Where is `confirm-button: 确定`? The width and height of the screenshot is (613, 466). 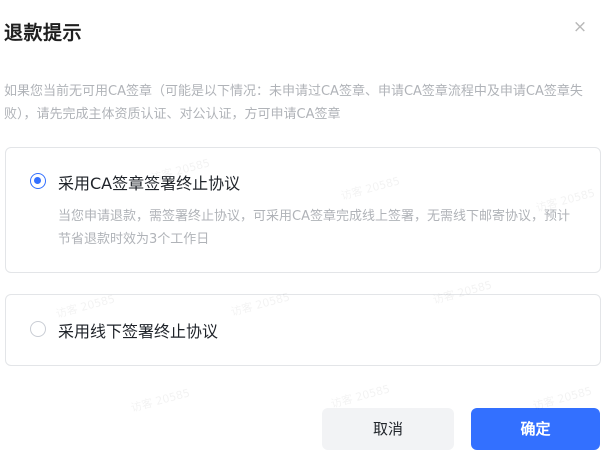 confirm-button: 确定 is located at coordinates (535, 429).